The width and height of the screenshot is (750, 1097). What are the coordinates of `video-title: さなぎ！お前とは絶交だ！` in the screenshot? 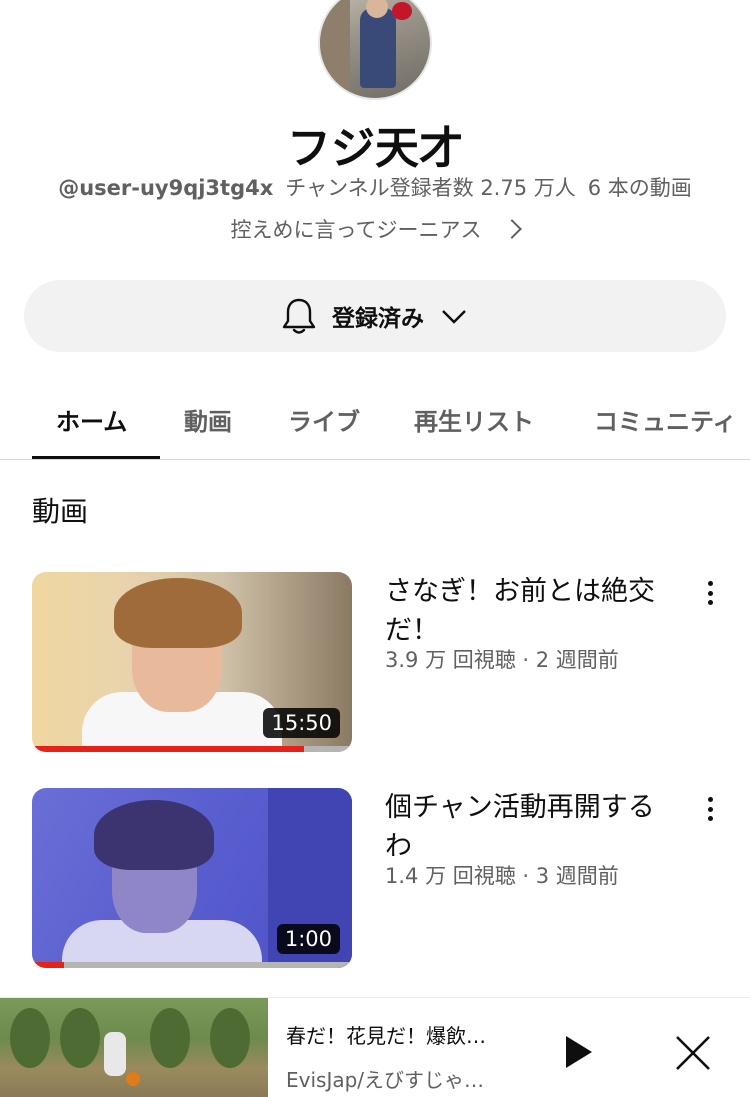 It's located at (530, 611).